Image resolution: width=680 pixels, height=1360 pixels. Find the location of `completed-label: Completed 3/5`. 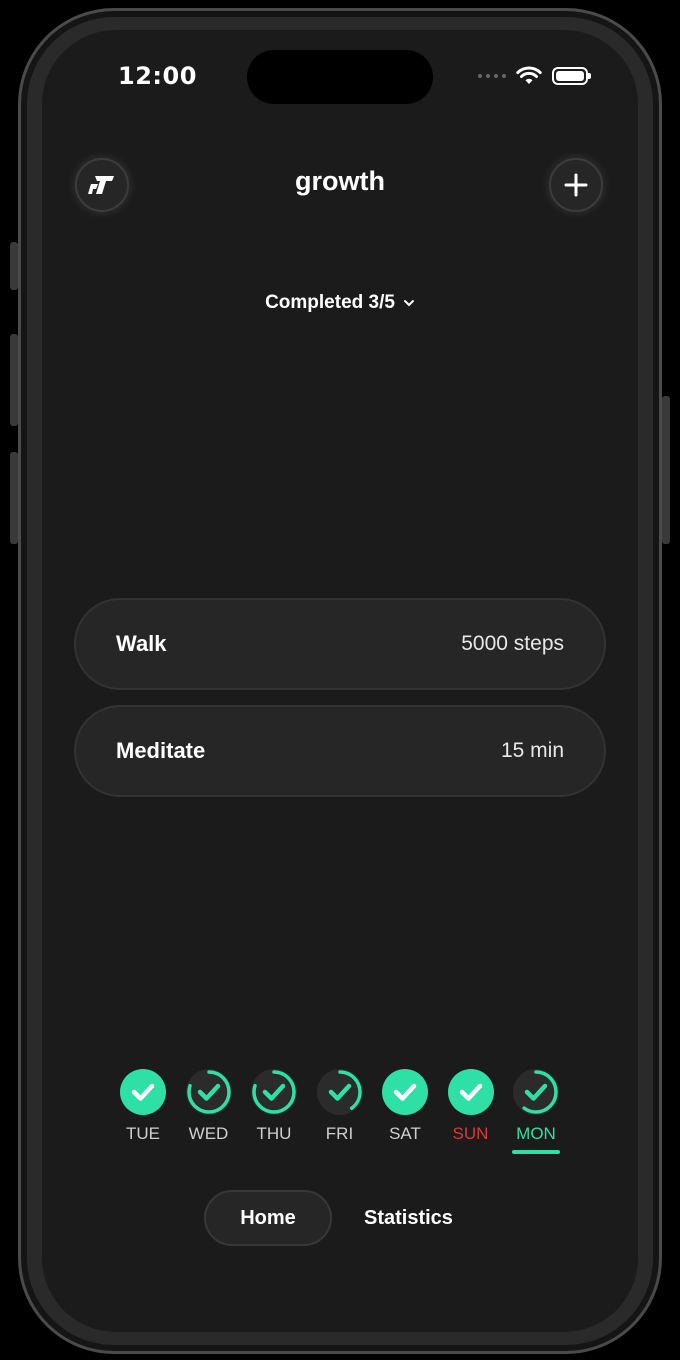

completed-label: Completed 3/5 is located at coordinates (330, 302).